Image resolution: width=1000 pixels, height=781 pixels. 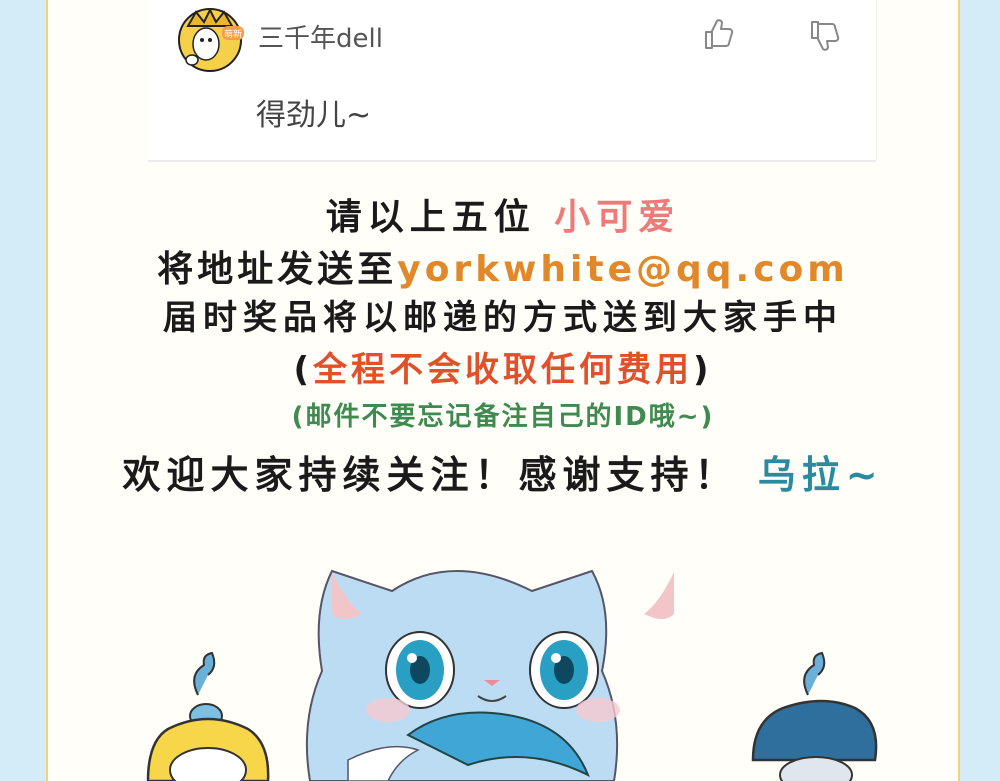 I want to click on user-avatar: 萌新, so click(x=210, y=39).